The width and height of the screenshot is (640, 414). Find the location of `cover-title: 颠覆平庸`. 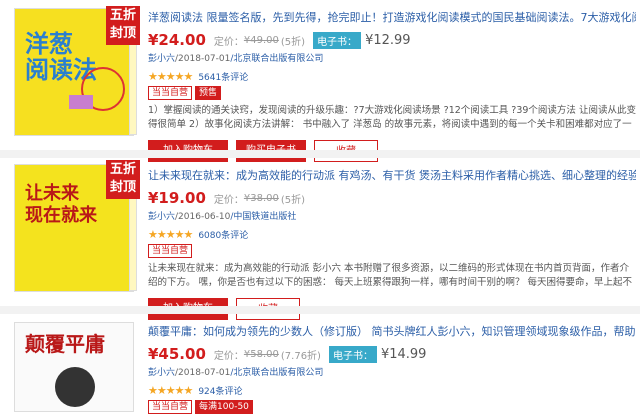

cover-title: 颠覆平庸 is located at coordinates (65, 344).